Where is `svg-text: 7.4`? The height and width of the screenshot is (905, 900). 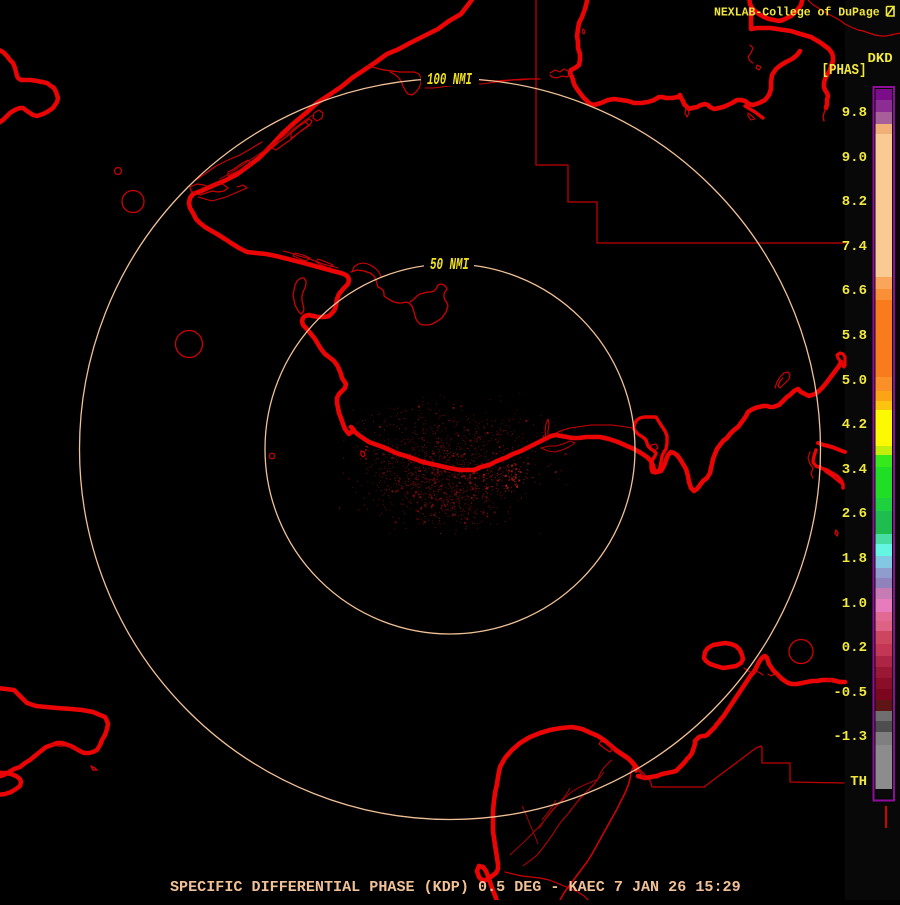
svg-text: 7.4 is located at coordinates (854, 247).